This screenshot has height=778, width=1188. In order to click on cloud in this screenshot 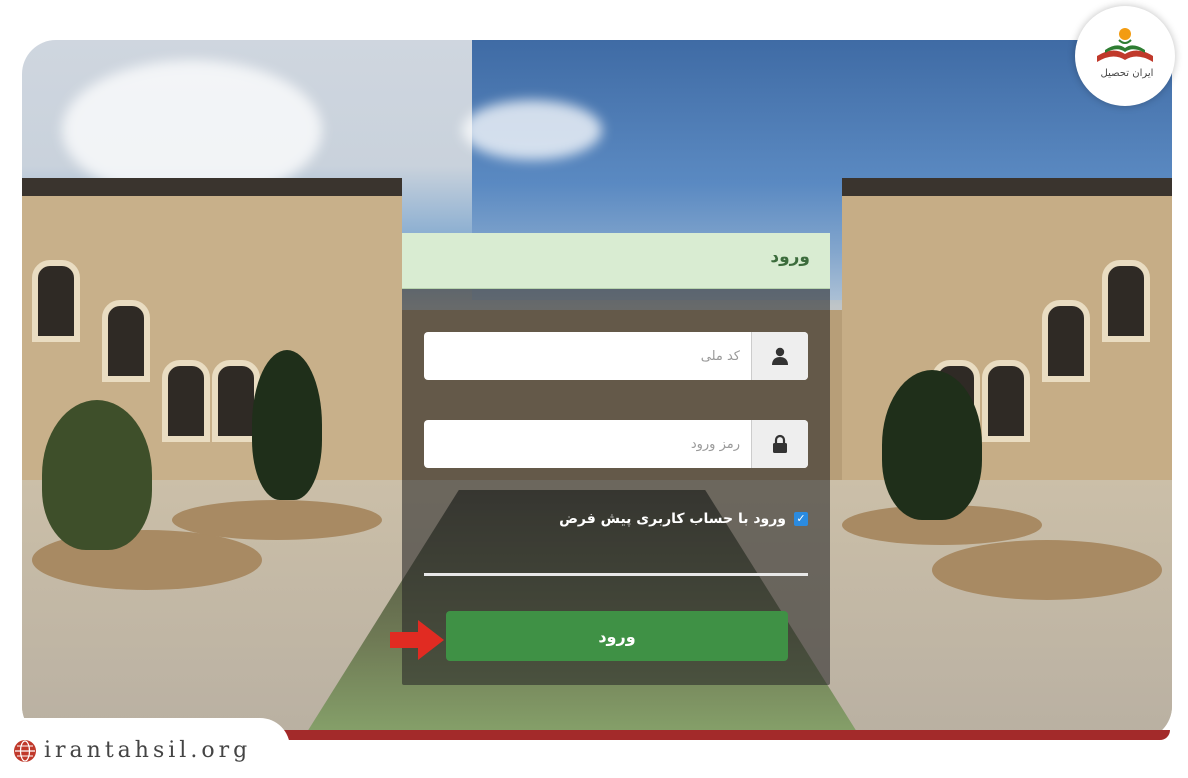, I will do `click(532, 130)`.